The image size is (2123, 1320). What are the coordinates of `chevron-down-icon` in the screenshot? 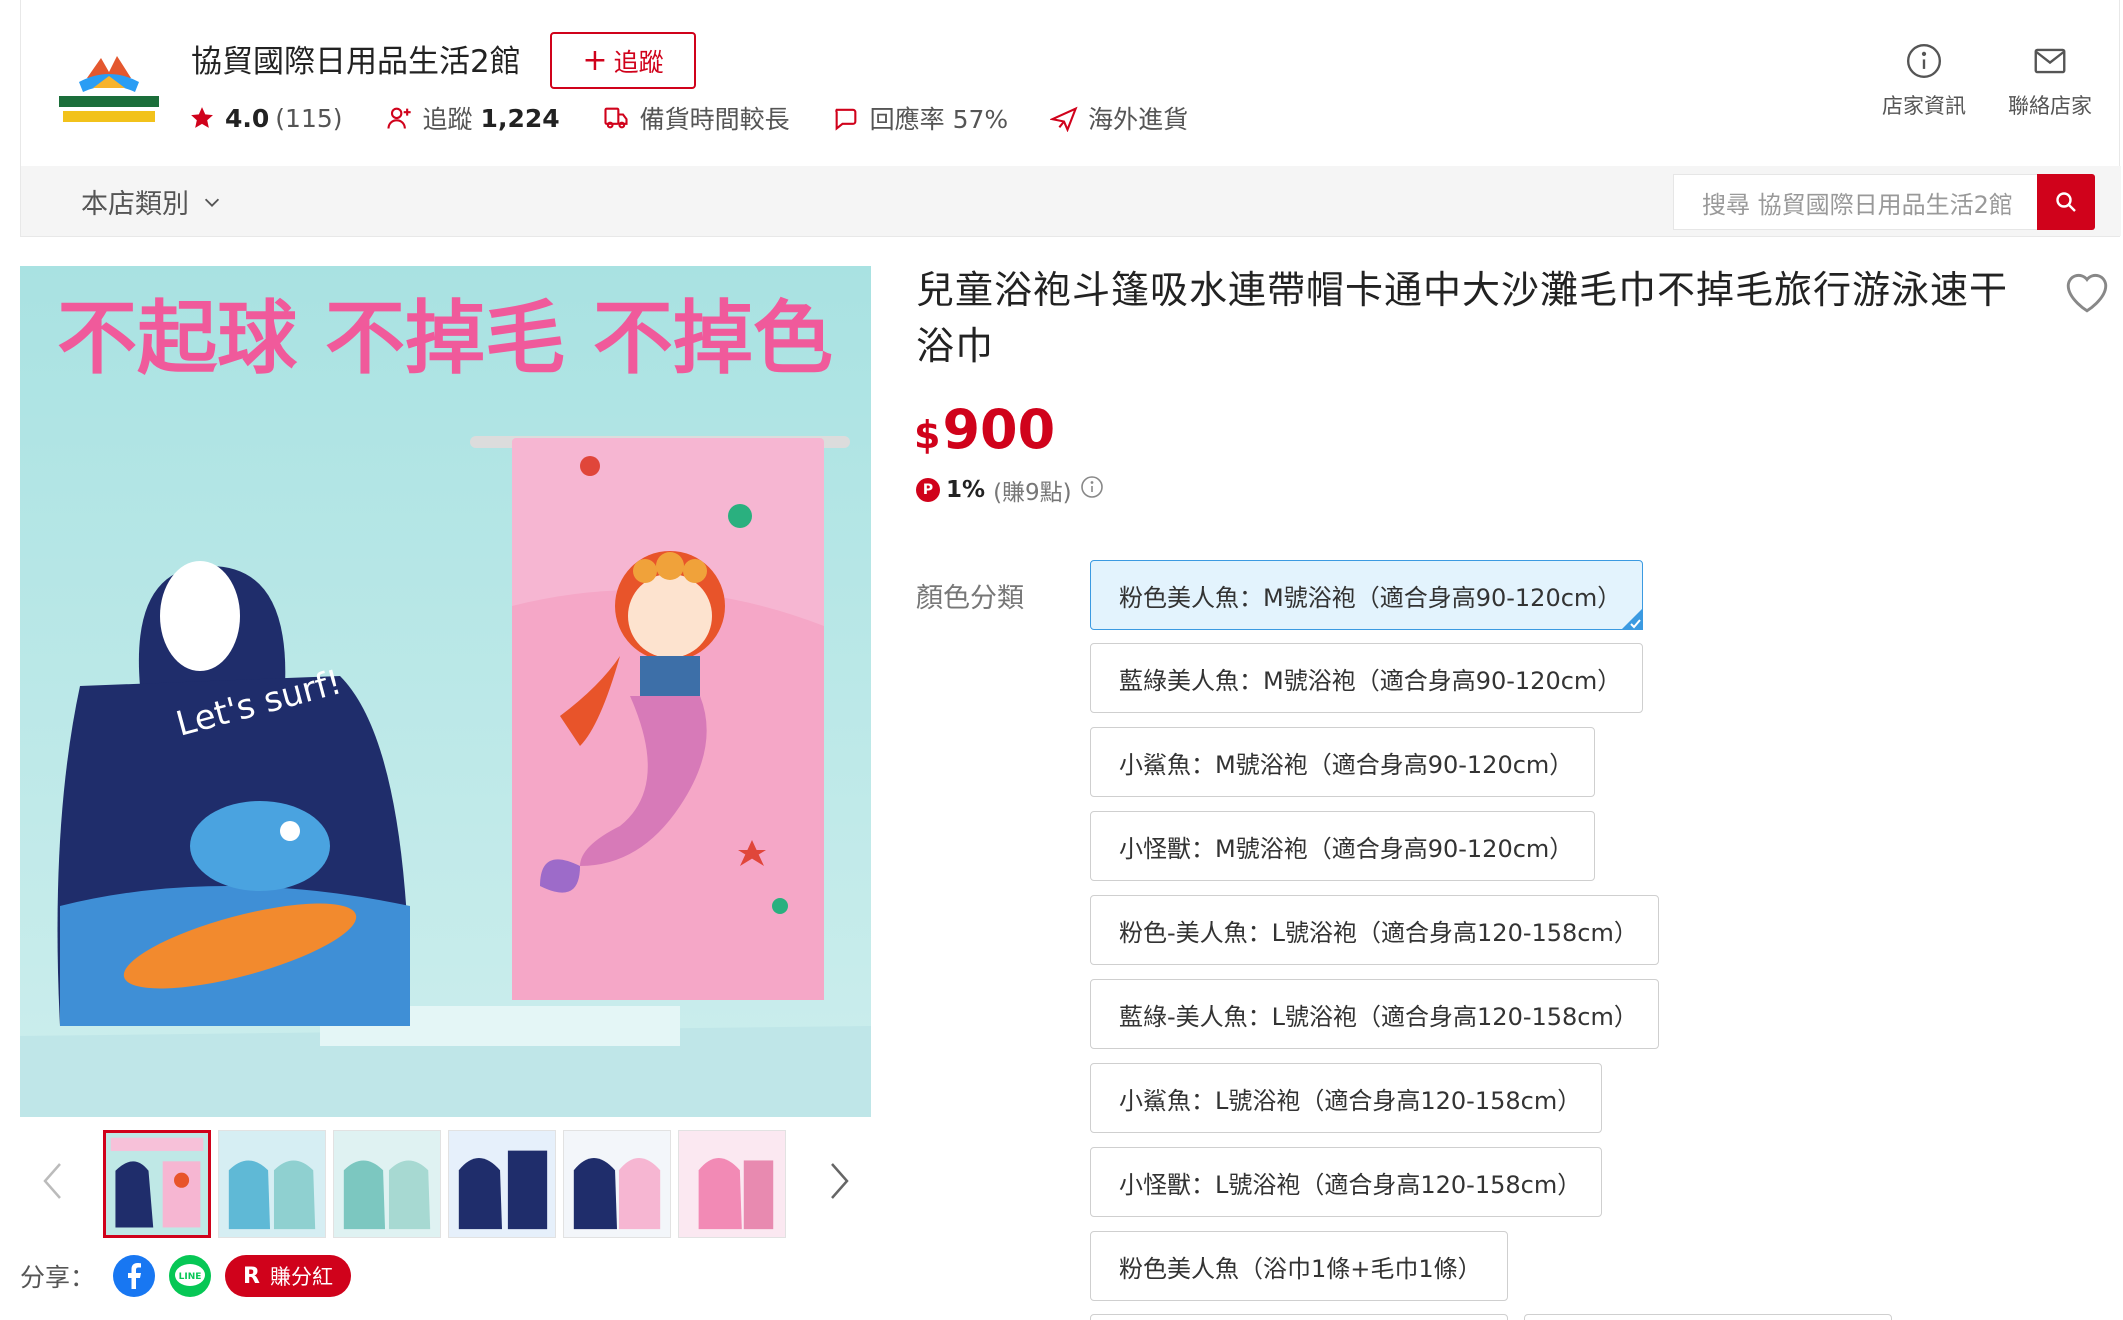 It's located at (212, 202).